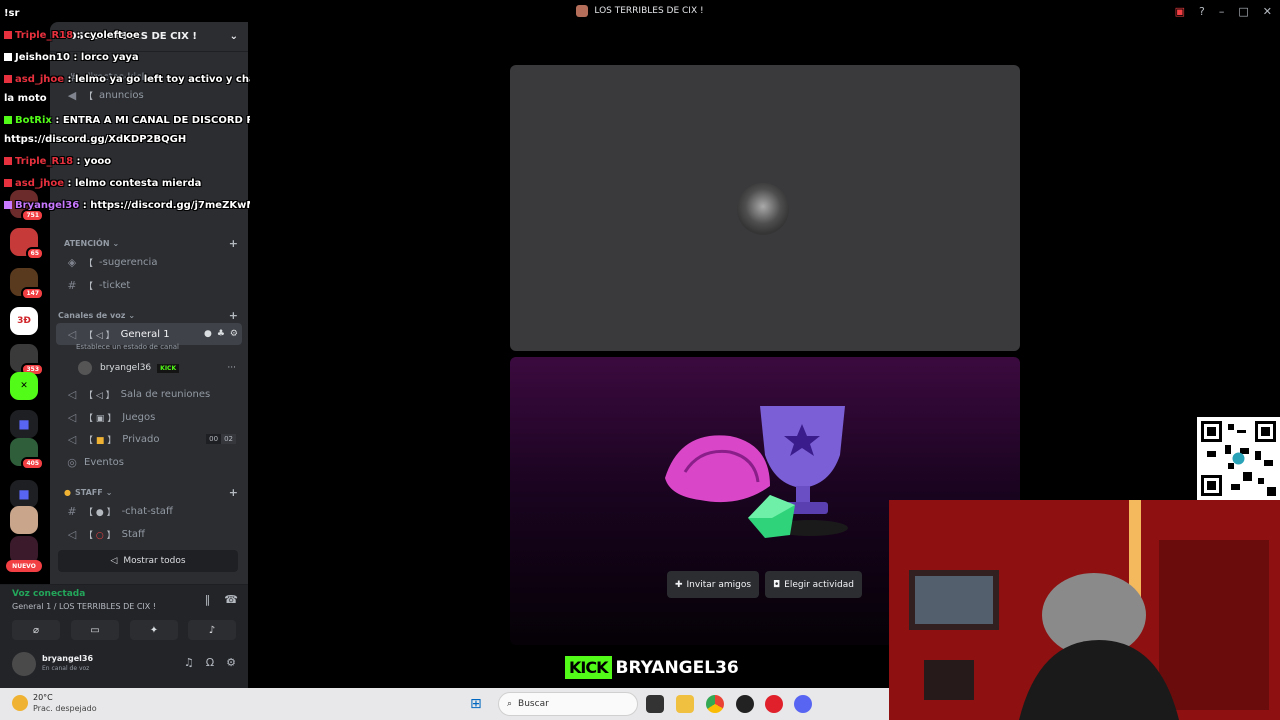 The height and width of the screenshot is (720, 1280). I want to click on chevron-down-icon: ⌄, so click(109, 492).